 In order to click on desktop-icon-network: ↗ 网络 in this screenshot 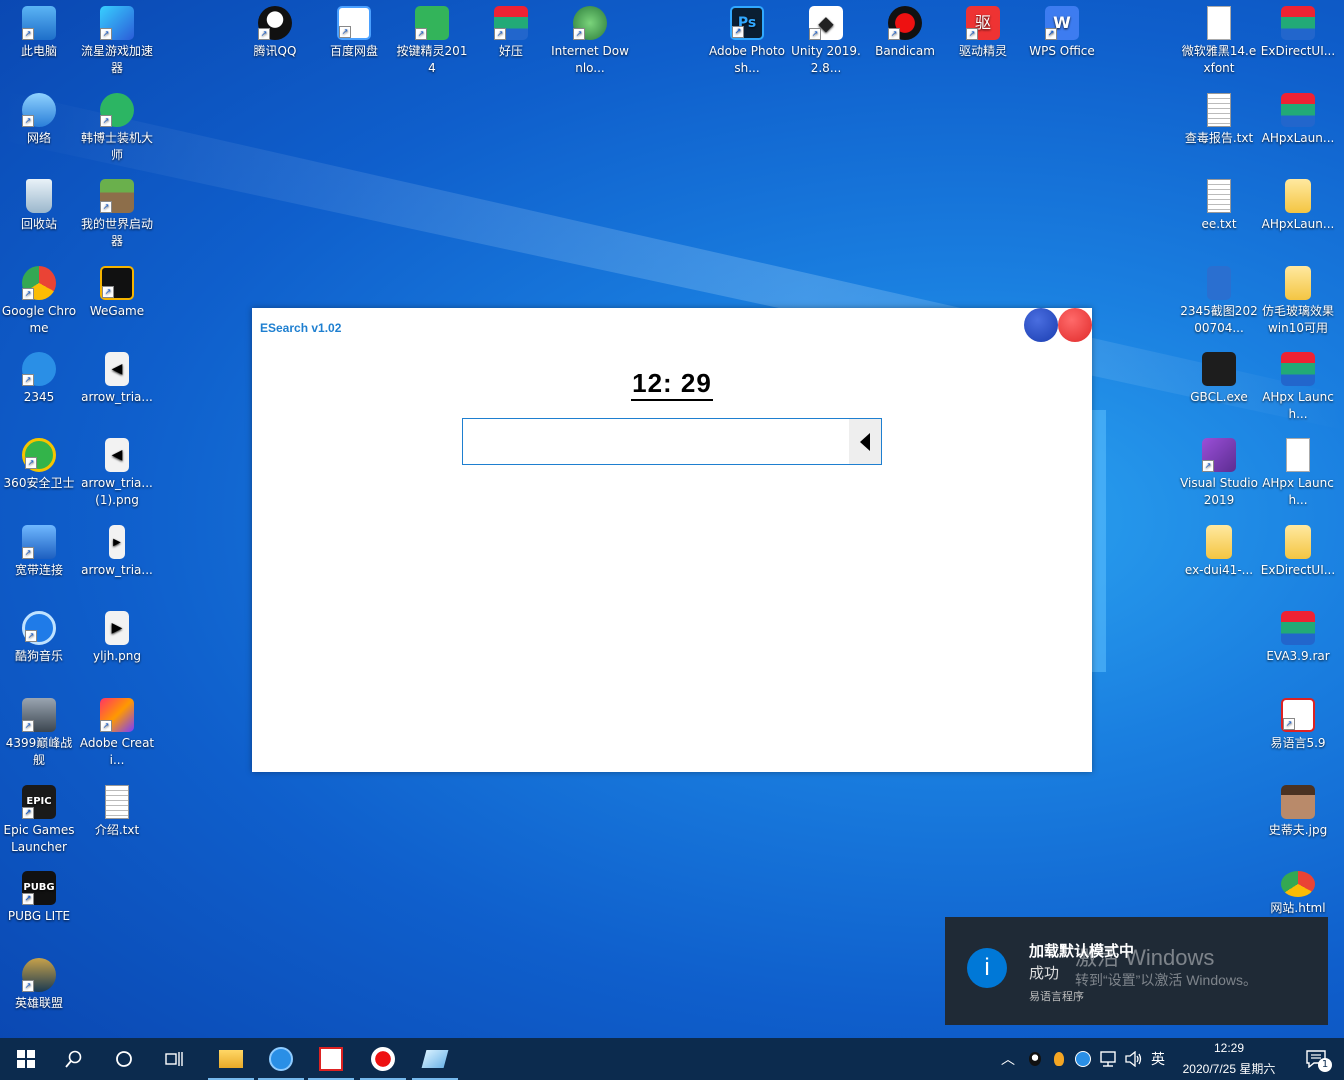, I will do `click(39, 117)`.